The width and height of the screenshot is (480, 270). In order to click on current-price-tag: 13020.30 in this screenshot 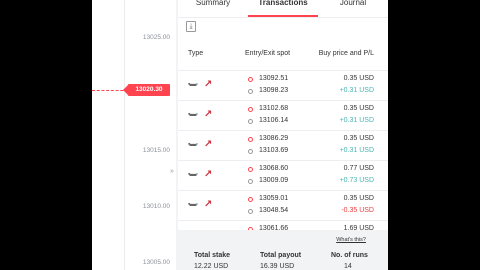, I will do `click(146, 90)`.